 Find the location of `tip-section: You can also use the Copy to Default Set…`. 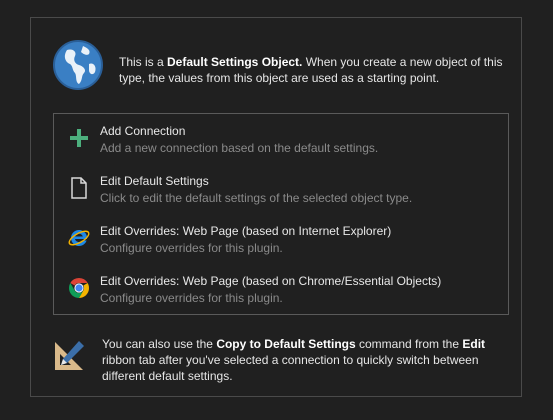

tip-section: You can also use the Copy to Default Set… is located at coordinates (278, 360).